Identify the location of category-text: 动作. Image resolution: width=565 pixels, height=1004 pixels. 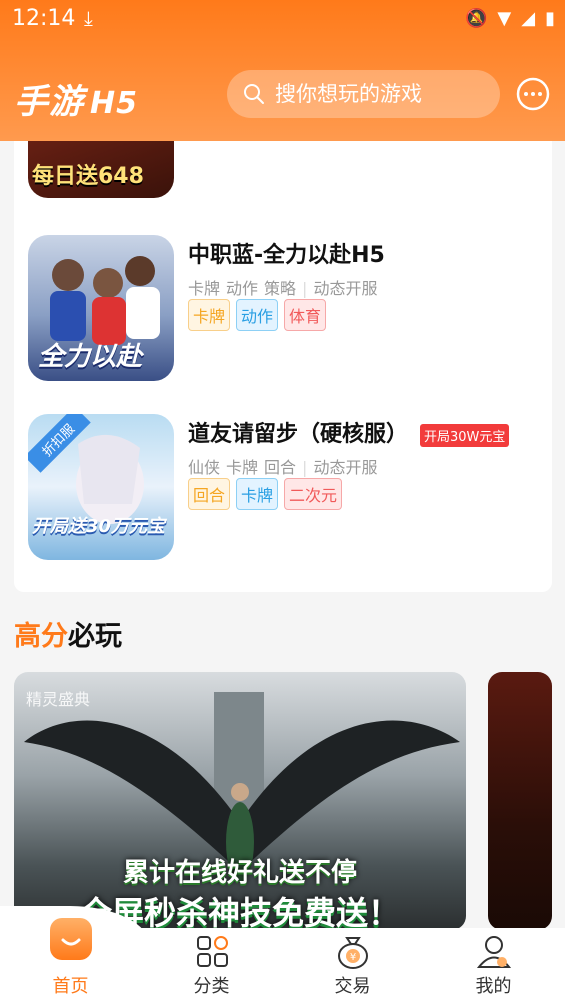
(242, 288).